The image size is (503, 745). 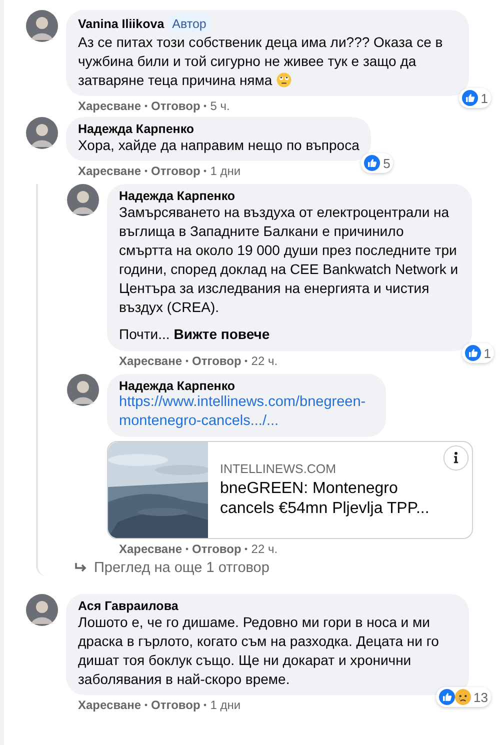 I want to click on more-replies-link: Преглед на още 1 отговор, so click(x=182, y=568).